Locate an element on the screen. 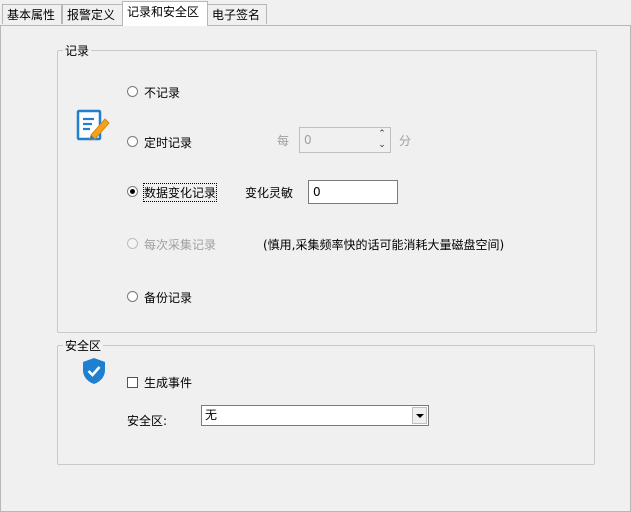 Image resolution: width=631 pixels, height=512 pixels. tab-label: 记录和安全区 is located at coordinates (163, 12).